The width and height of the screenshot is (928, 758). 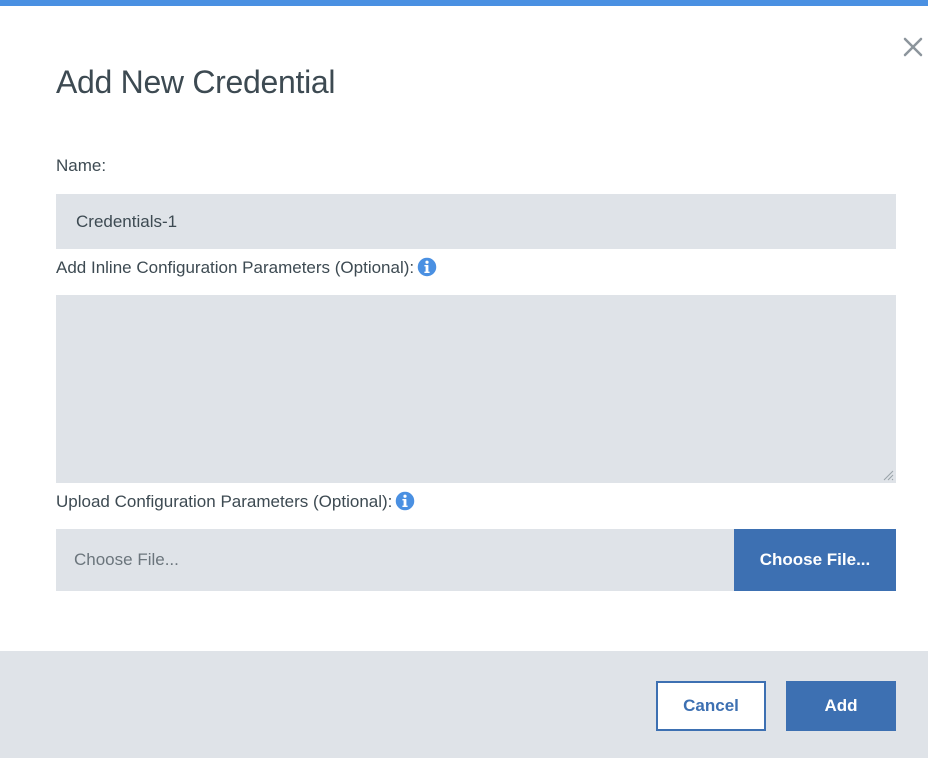 I want to click on name-input, so click(x=476, y=221).